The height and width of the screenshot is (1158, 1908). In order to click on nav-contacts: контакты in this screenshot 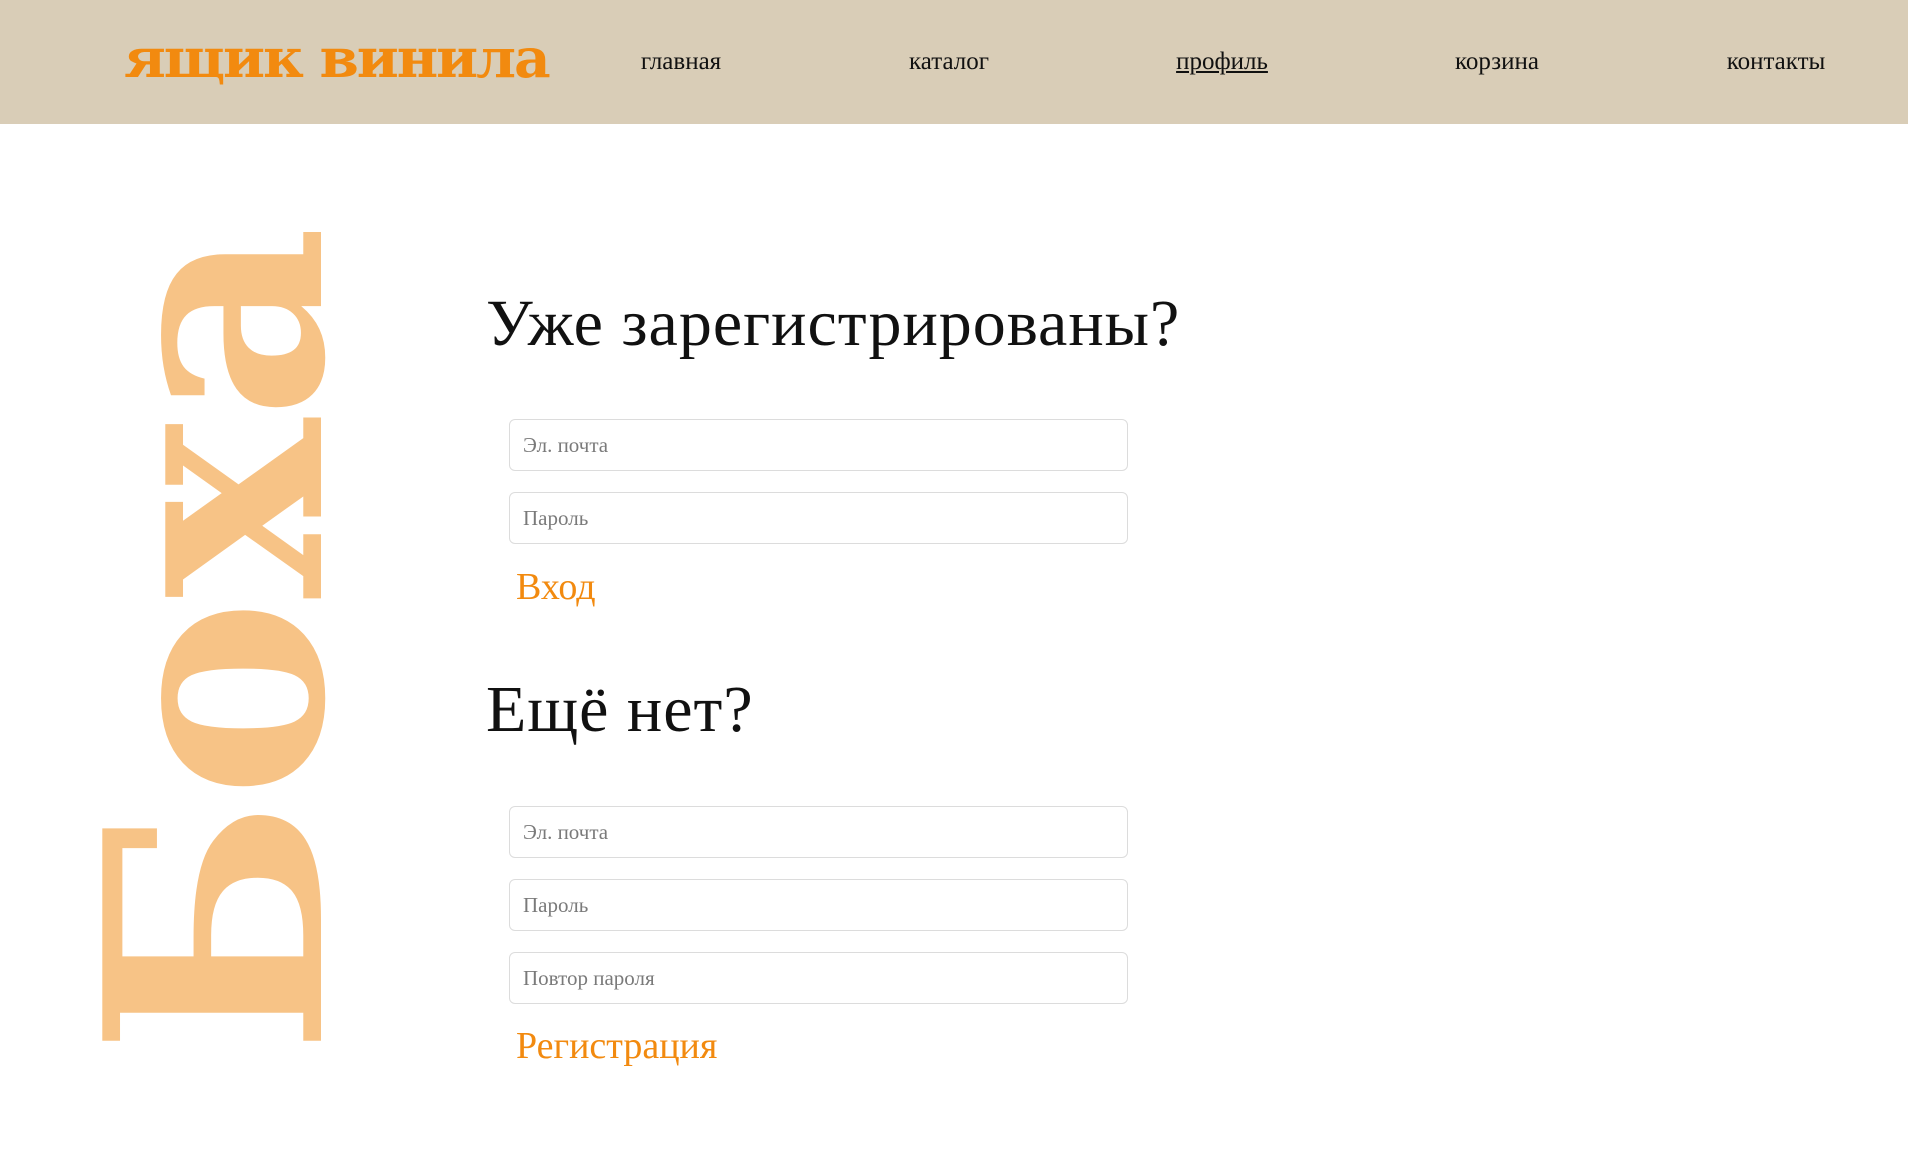, I will do `click(1776, 62)`.